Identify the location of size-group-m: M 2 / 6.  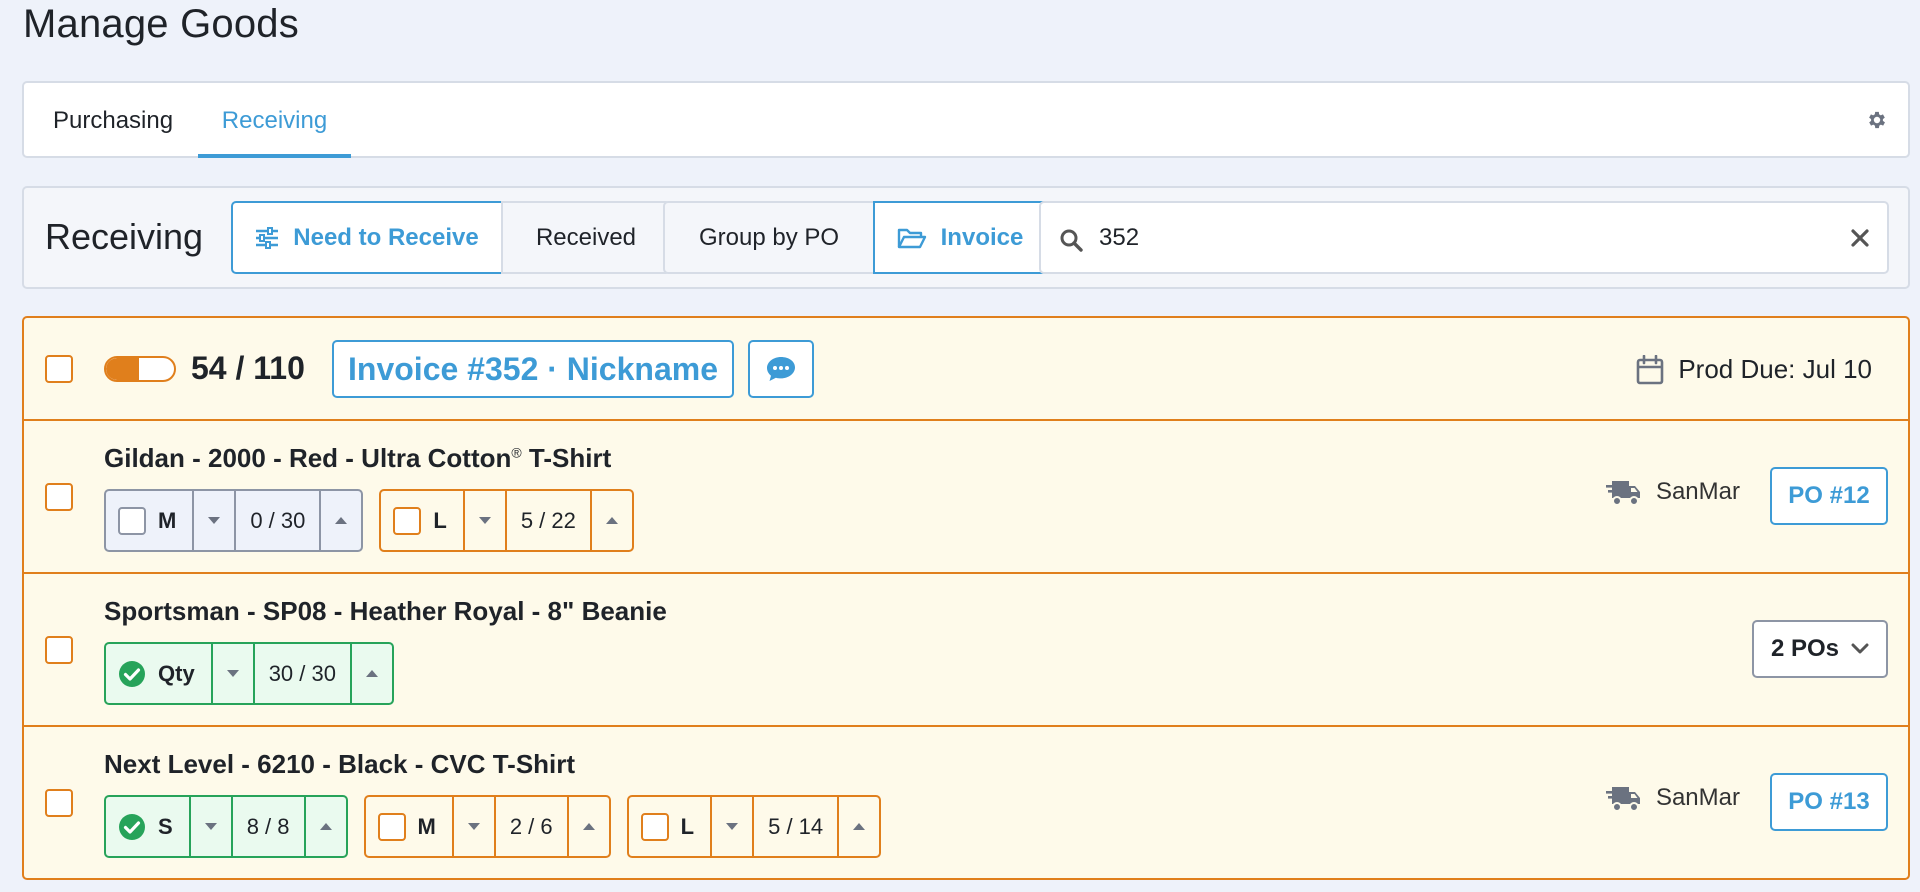
(487, 826).